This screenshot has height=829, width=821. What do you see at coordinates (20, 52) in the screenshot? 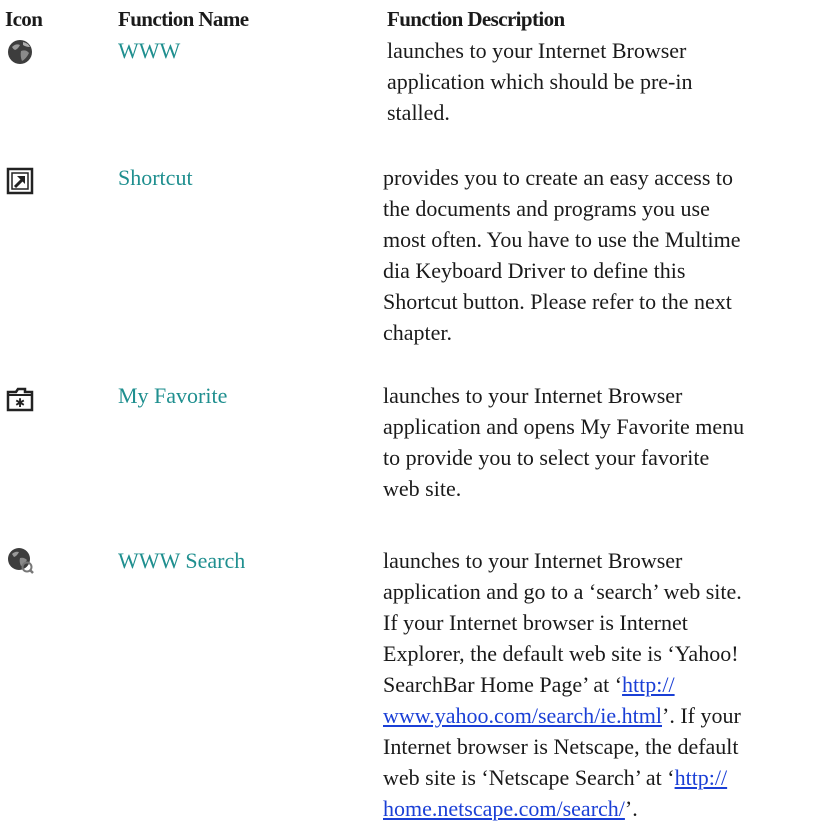
I see `globe-icon` at bounding box center [20, 52].